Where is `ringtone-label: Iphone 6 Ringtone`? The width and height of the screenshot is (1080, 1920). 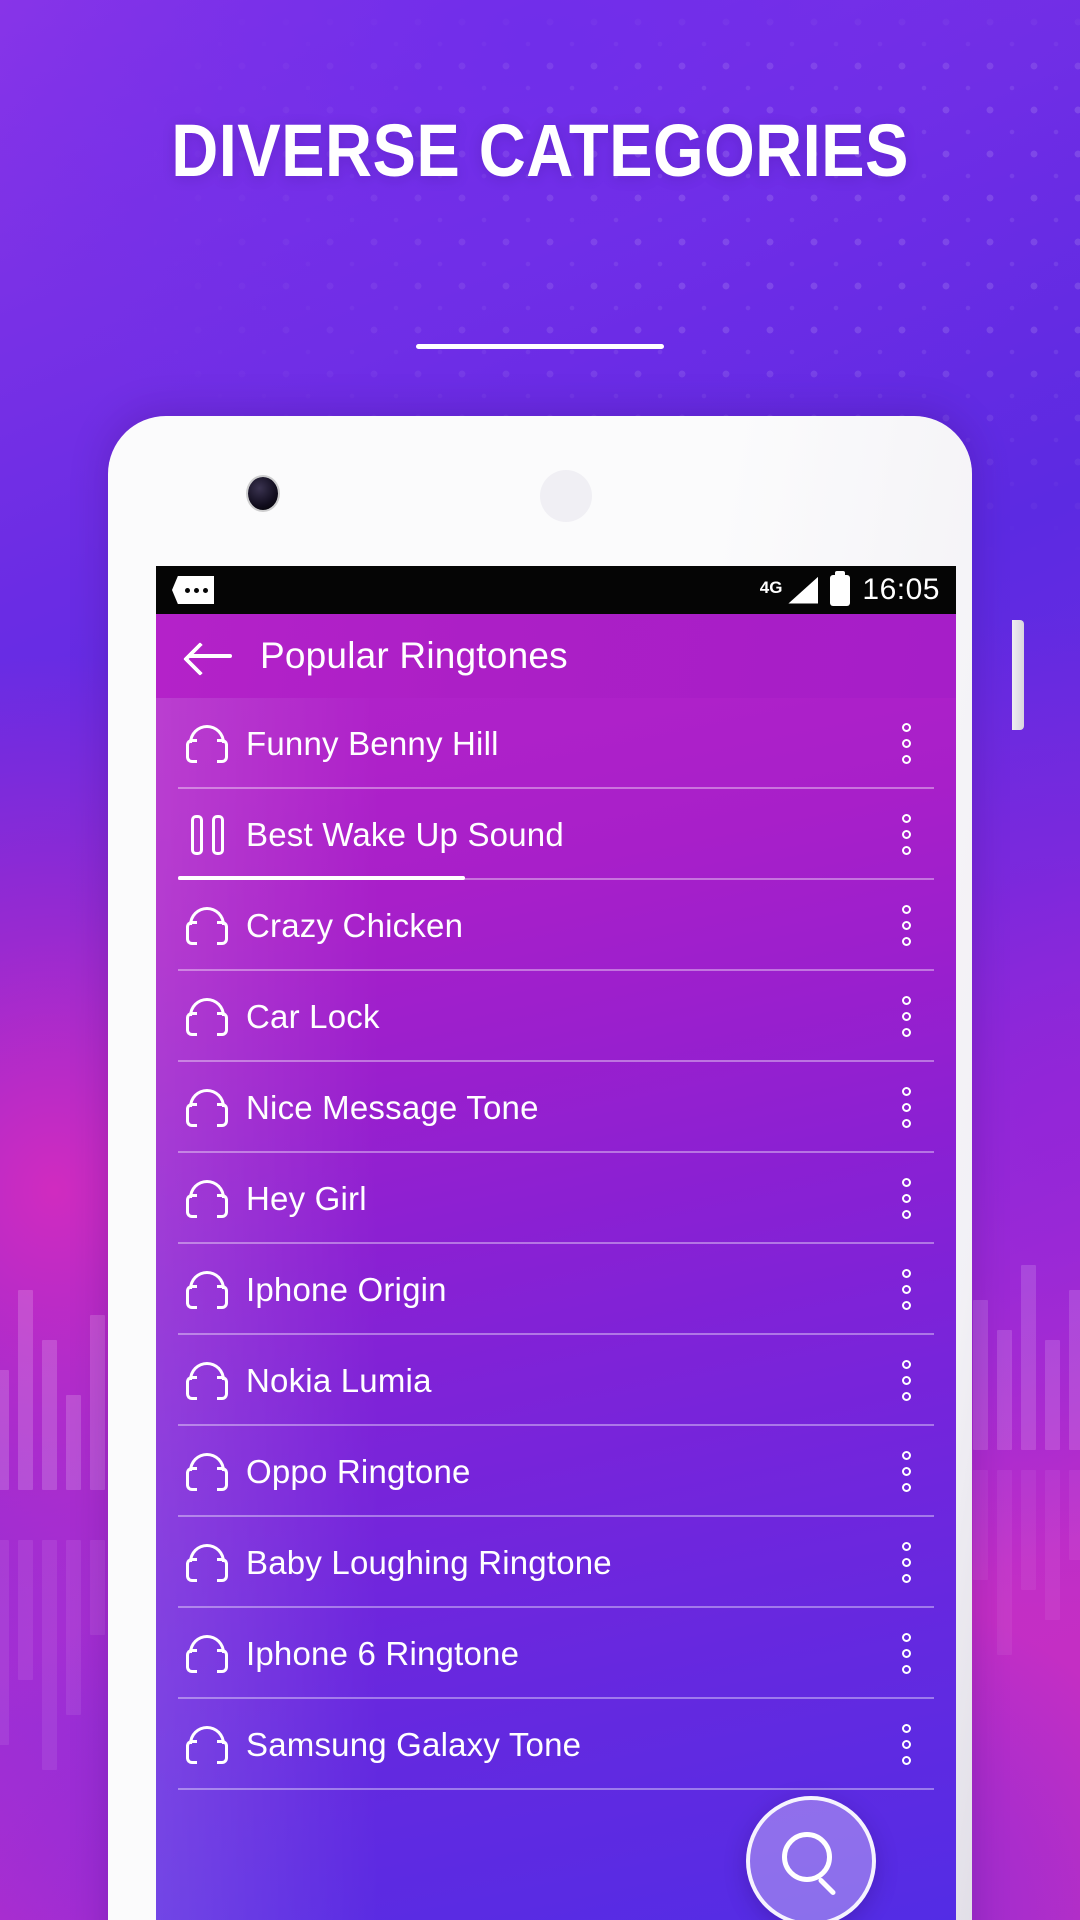 ringtone-label: Iphone 6 Ringtone is located at coordinates (383, 1653).